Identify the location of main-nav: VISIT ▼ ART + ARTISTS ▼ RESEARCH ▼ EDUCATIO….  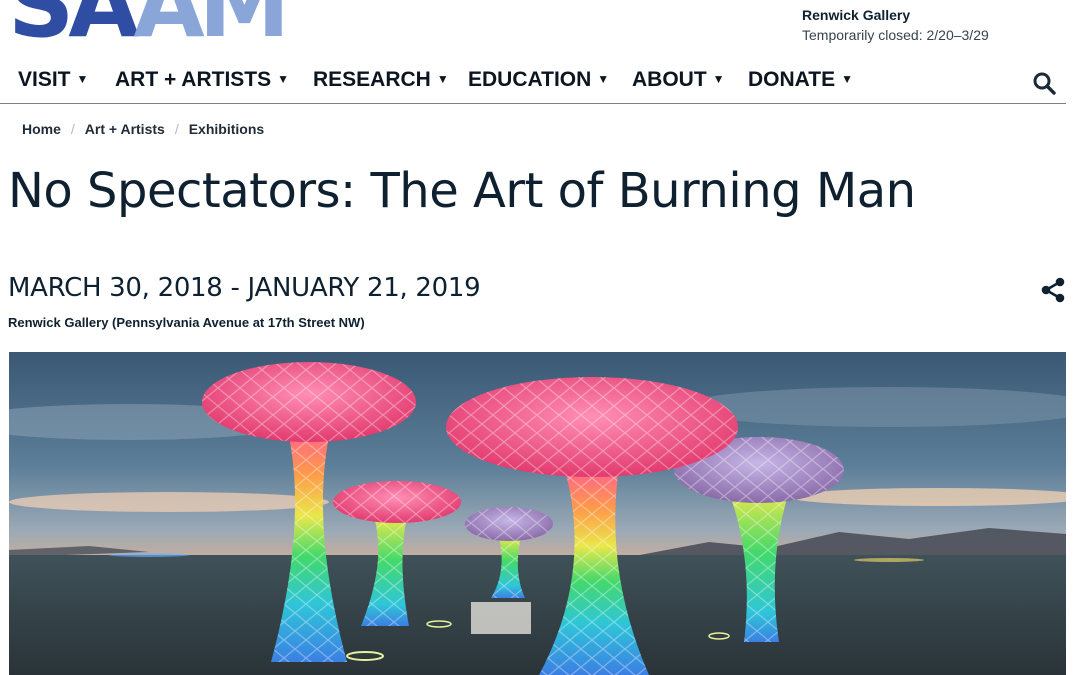
(533, 83).